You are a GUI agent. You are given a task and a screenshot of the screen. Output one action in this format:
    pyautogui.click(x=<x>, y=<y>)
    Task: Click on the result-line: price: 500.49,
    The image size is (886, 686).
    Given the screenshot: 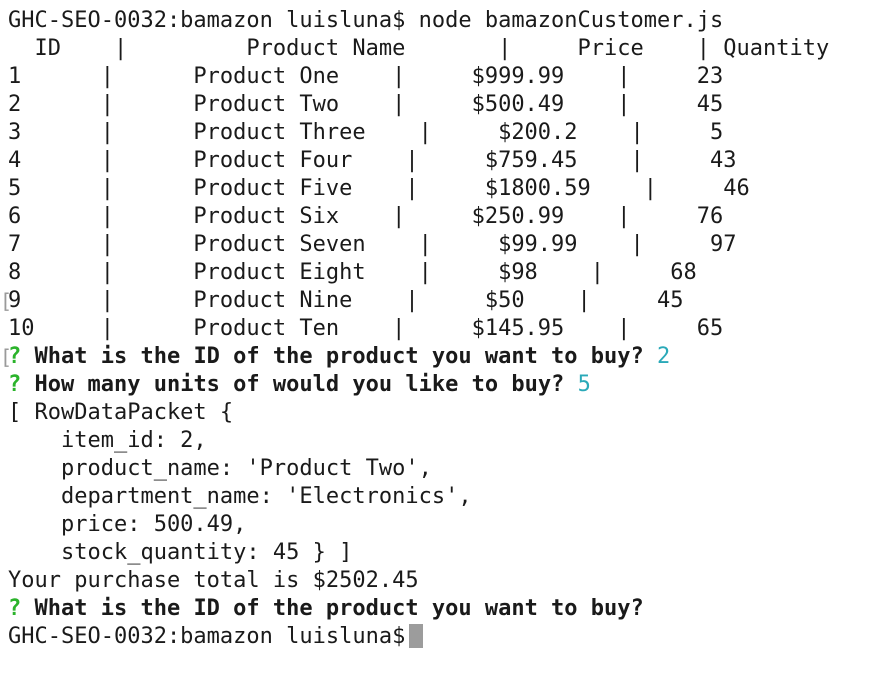 What is the action you would take?
    pyautogui.click(x=127, y=524)
    